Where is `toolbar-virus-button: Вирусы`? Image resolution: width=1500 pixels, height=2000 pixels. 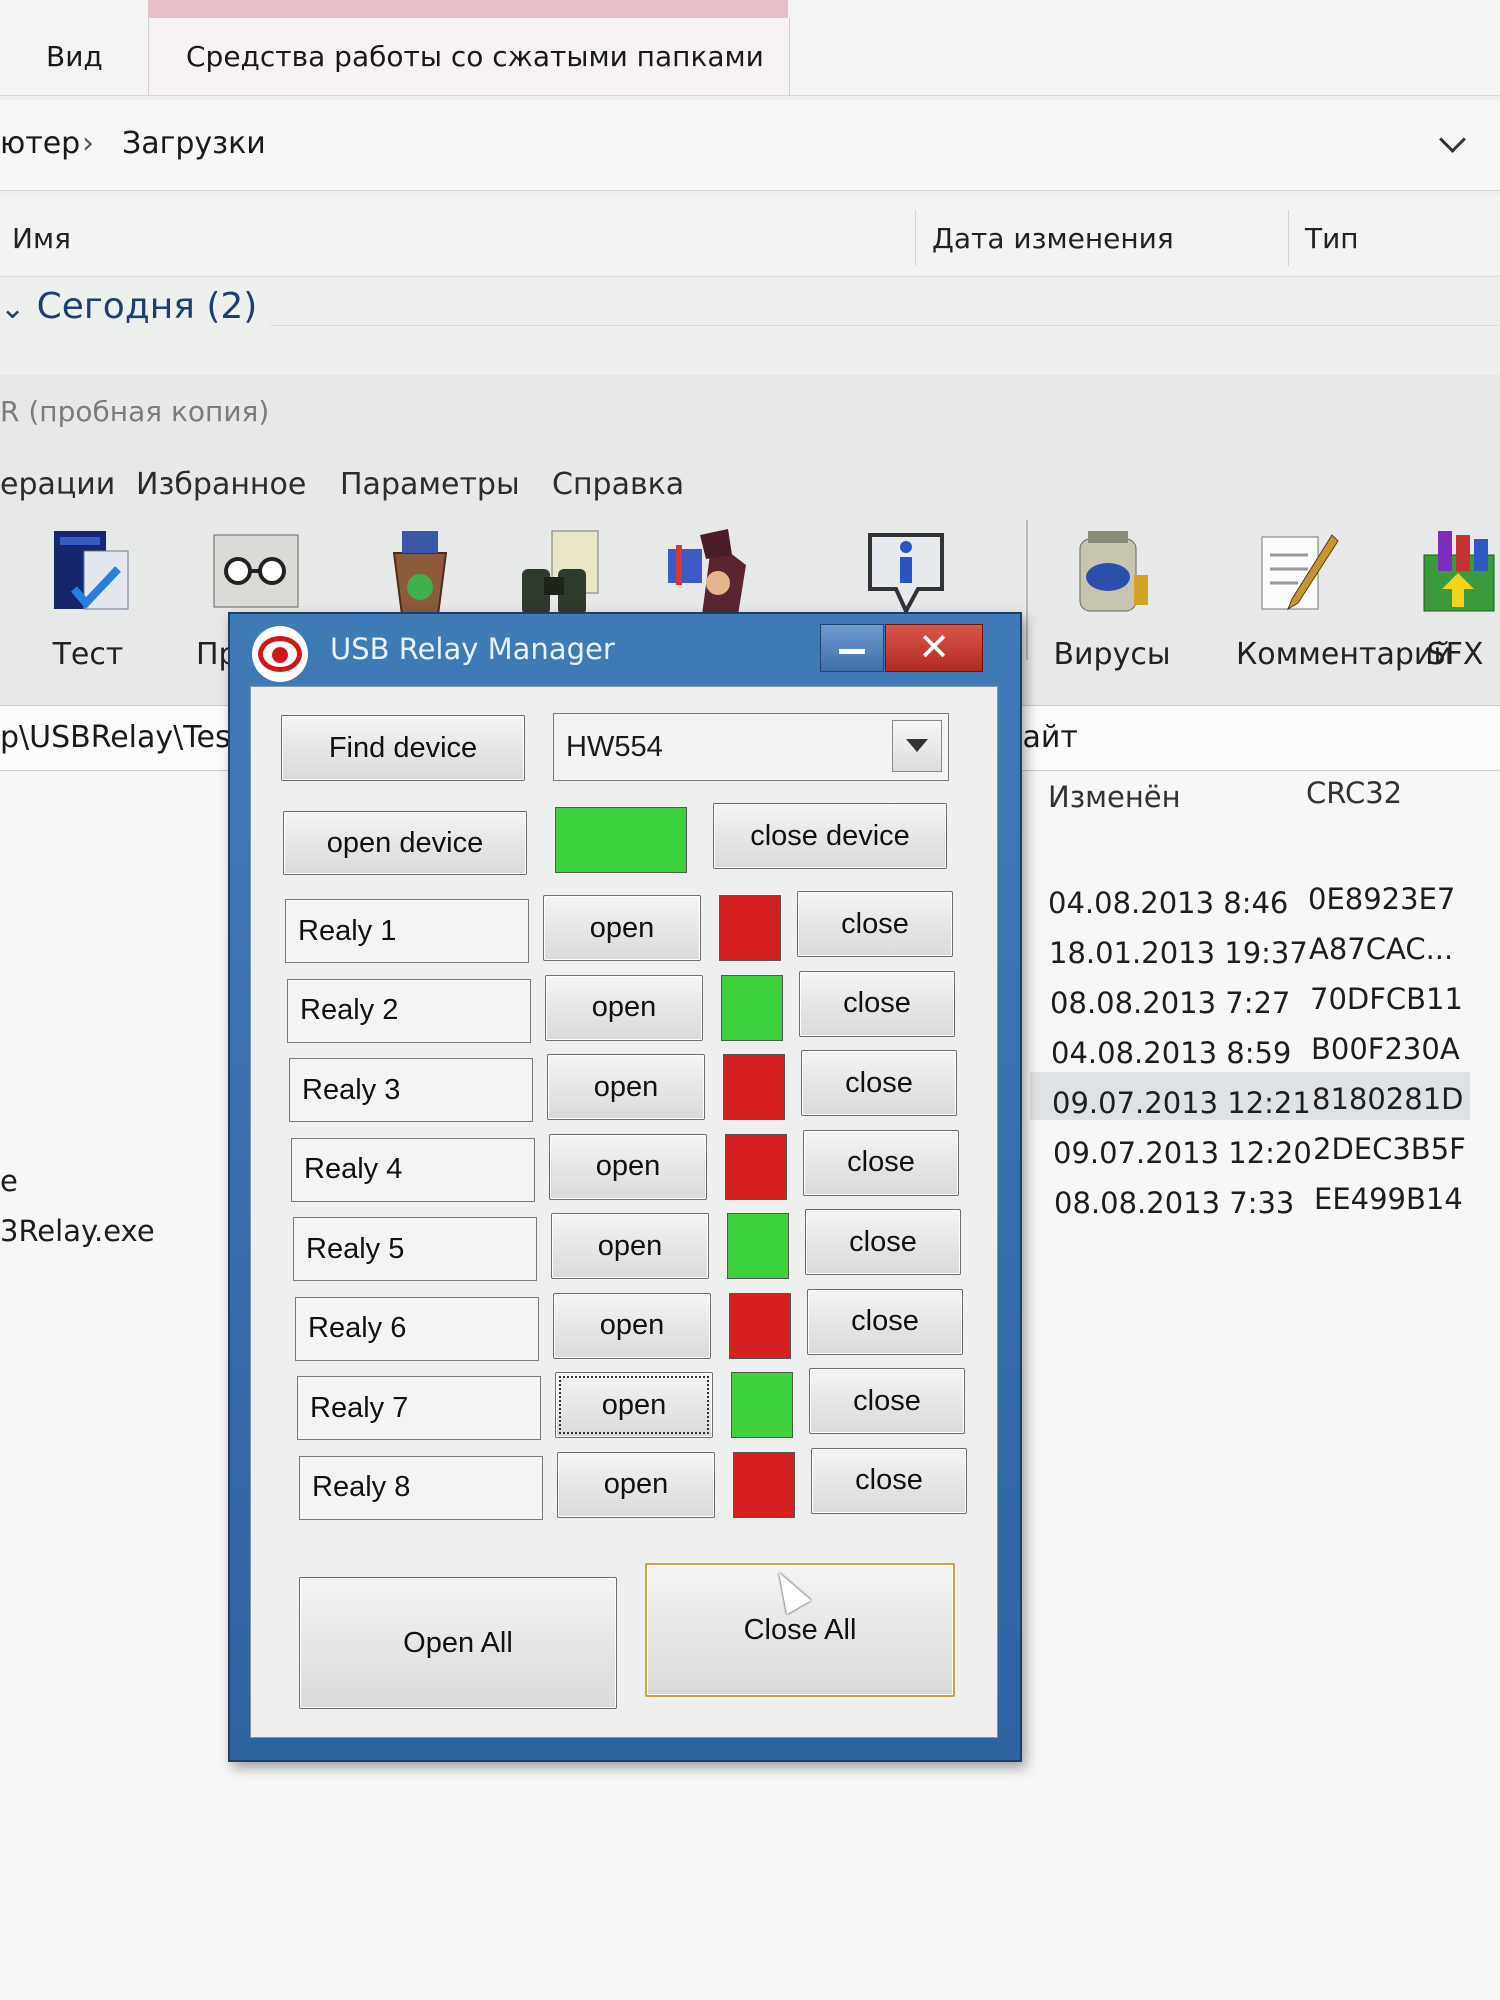
toolbar-virus-button: Вирусы is located at coordinates (1112, 598).